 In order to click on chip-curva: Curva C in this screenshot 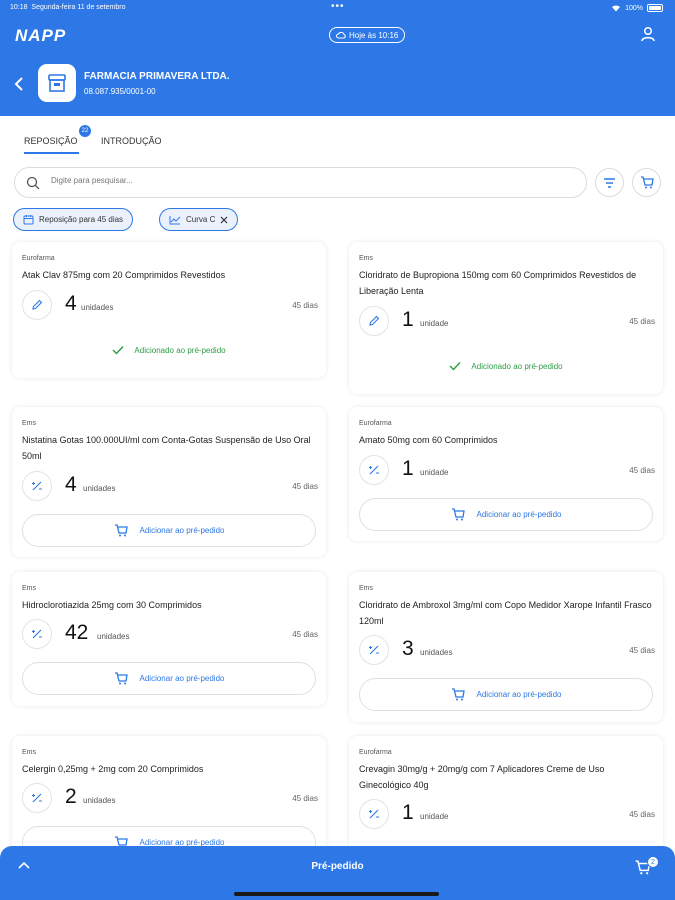, I will do `click(199, 219)`.